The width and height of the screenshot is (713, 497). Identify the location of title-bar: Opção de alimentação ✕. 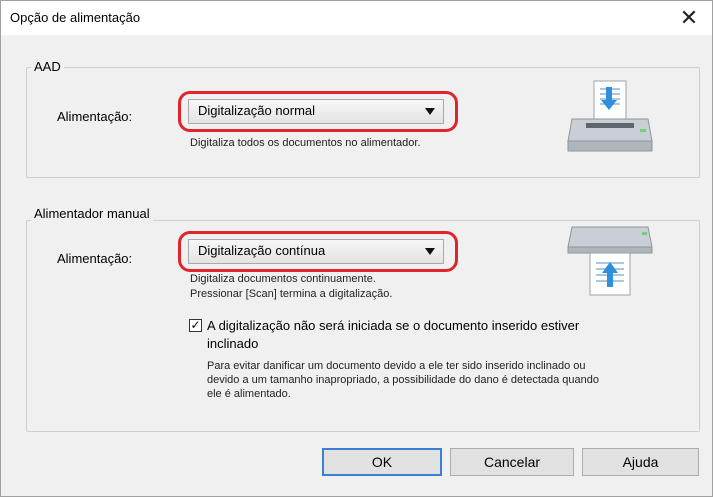
(356, 18).